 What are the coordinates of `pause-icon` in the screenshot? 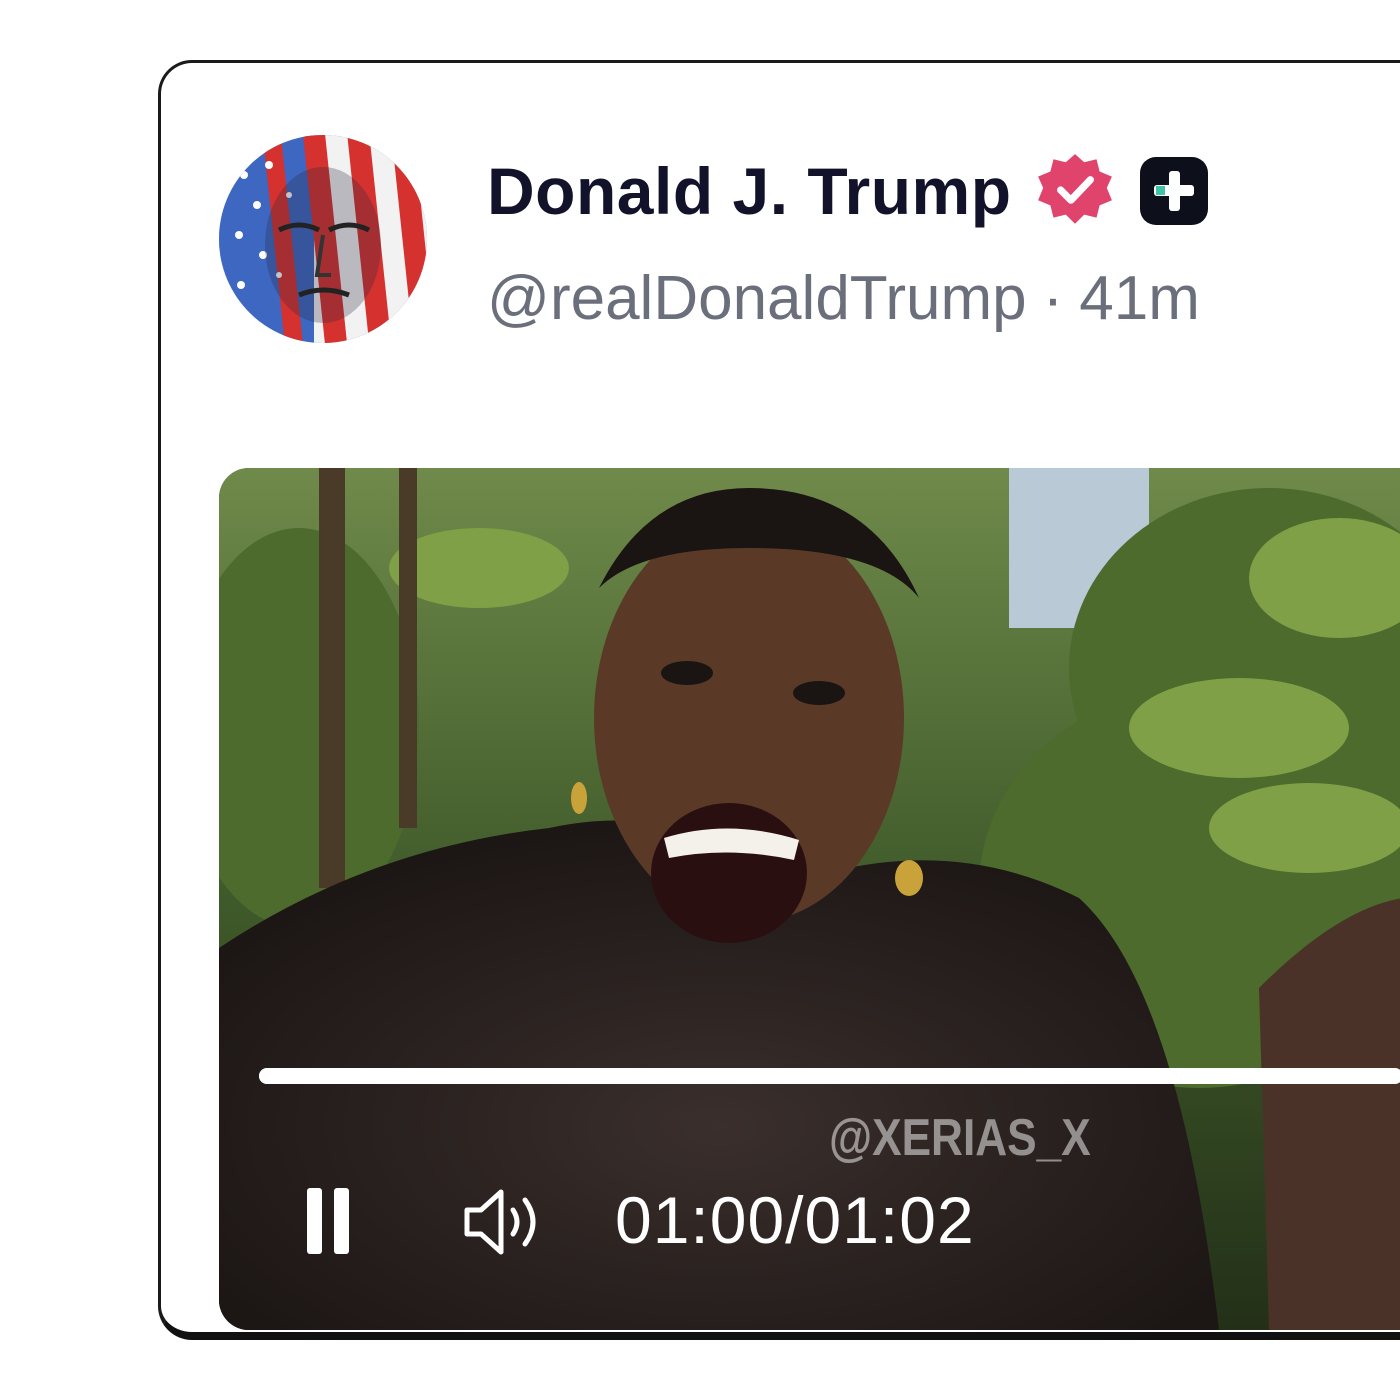 It's located at (328, 1221).